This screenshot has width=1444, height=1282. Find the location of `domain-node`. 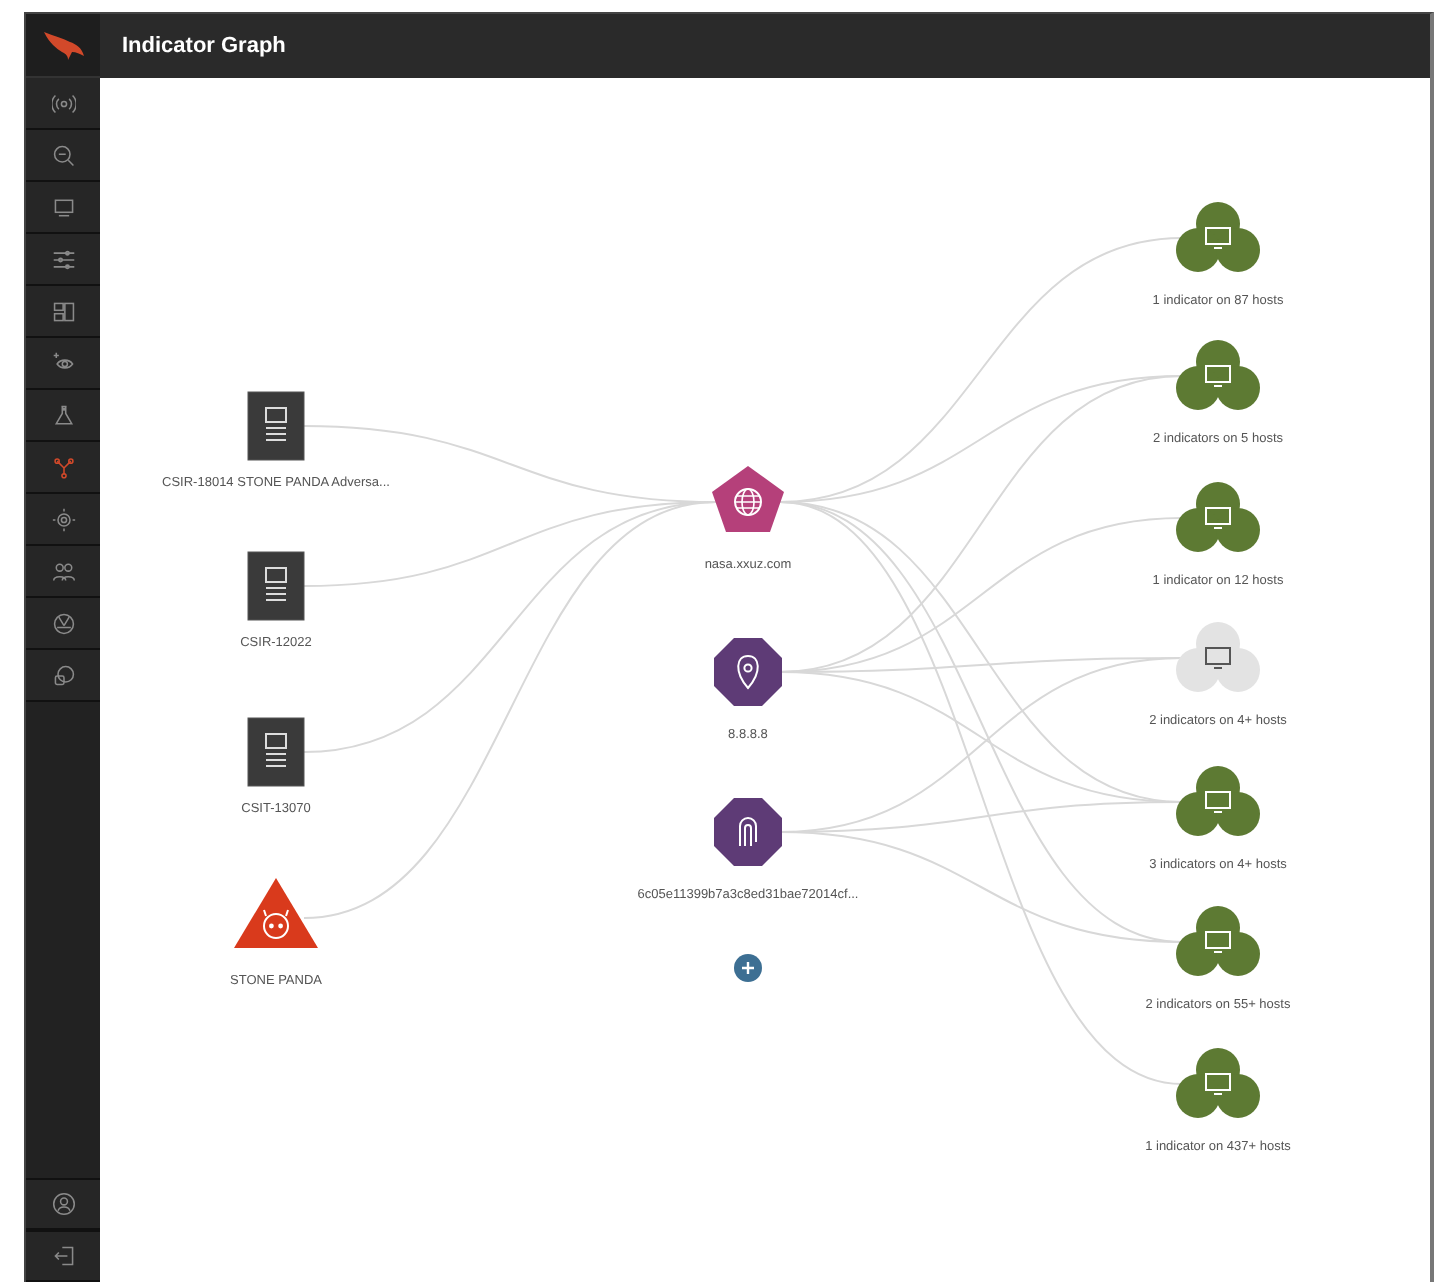

domain-node is located at coordinates (748, 499).